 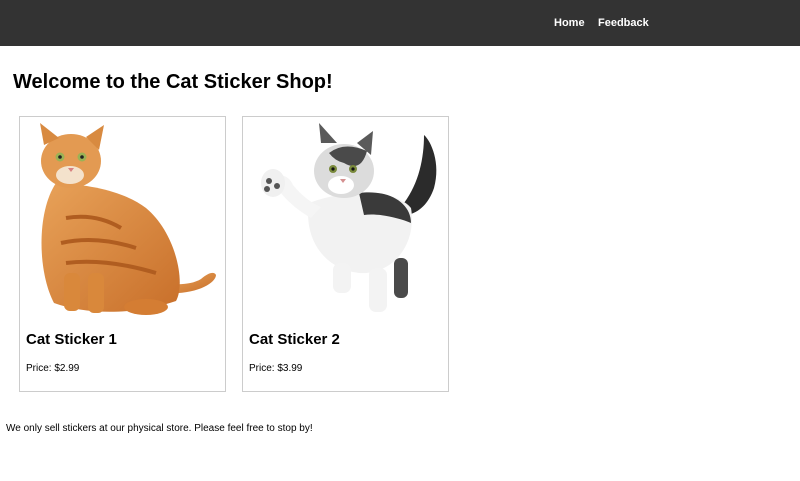 I want to click on product-card: Cat Sticker 2 Price: $3.99, so click(x=345, y=254).